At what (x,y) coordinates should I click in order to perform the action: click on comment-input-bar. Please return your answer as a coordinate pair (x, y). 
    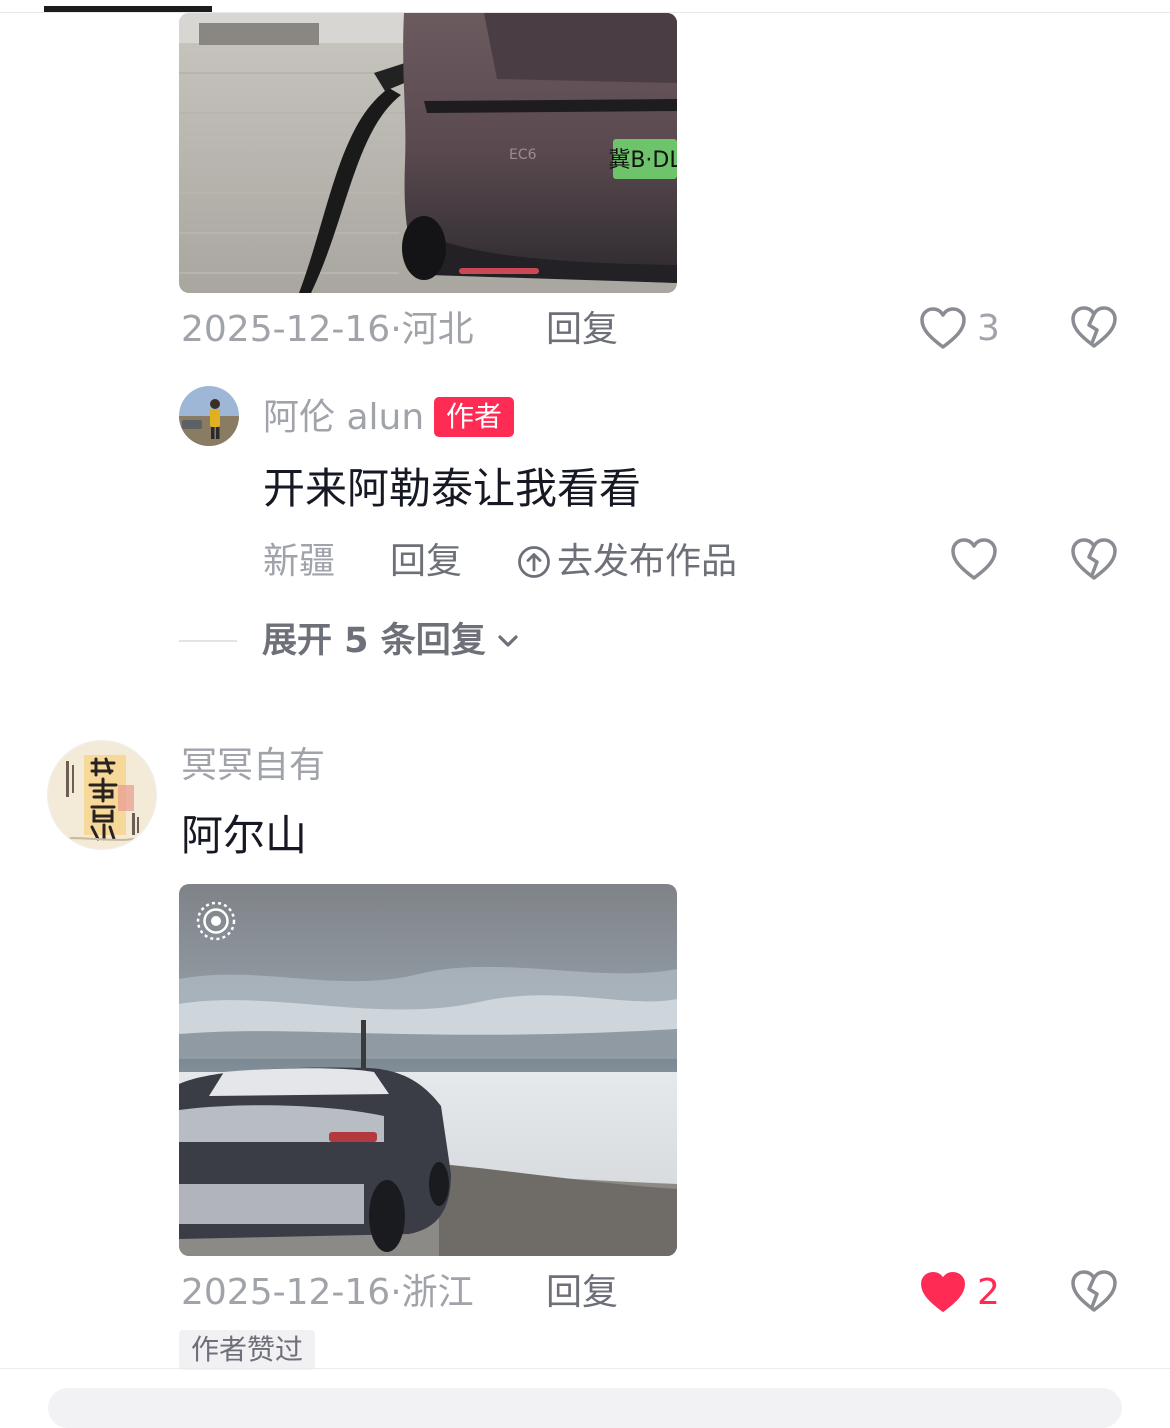
    Looking at the image, I should click on (585, 1408).